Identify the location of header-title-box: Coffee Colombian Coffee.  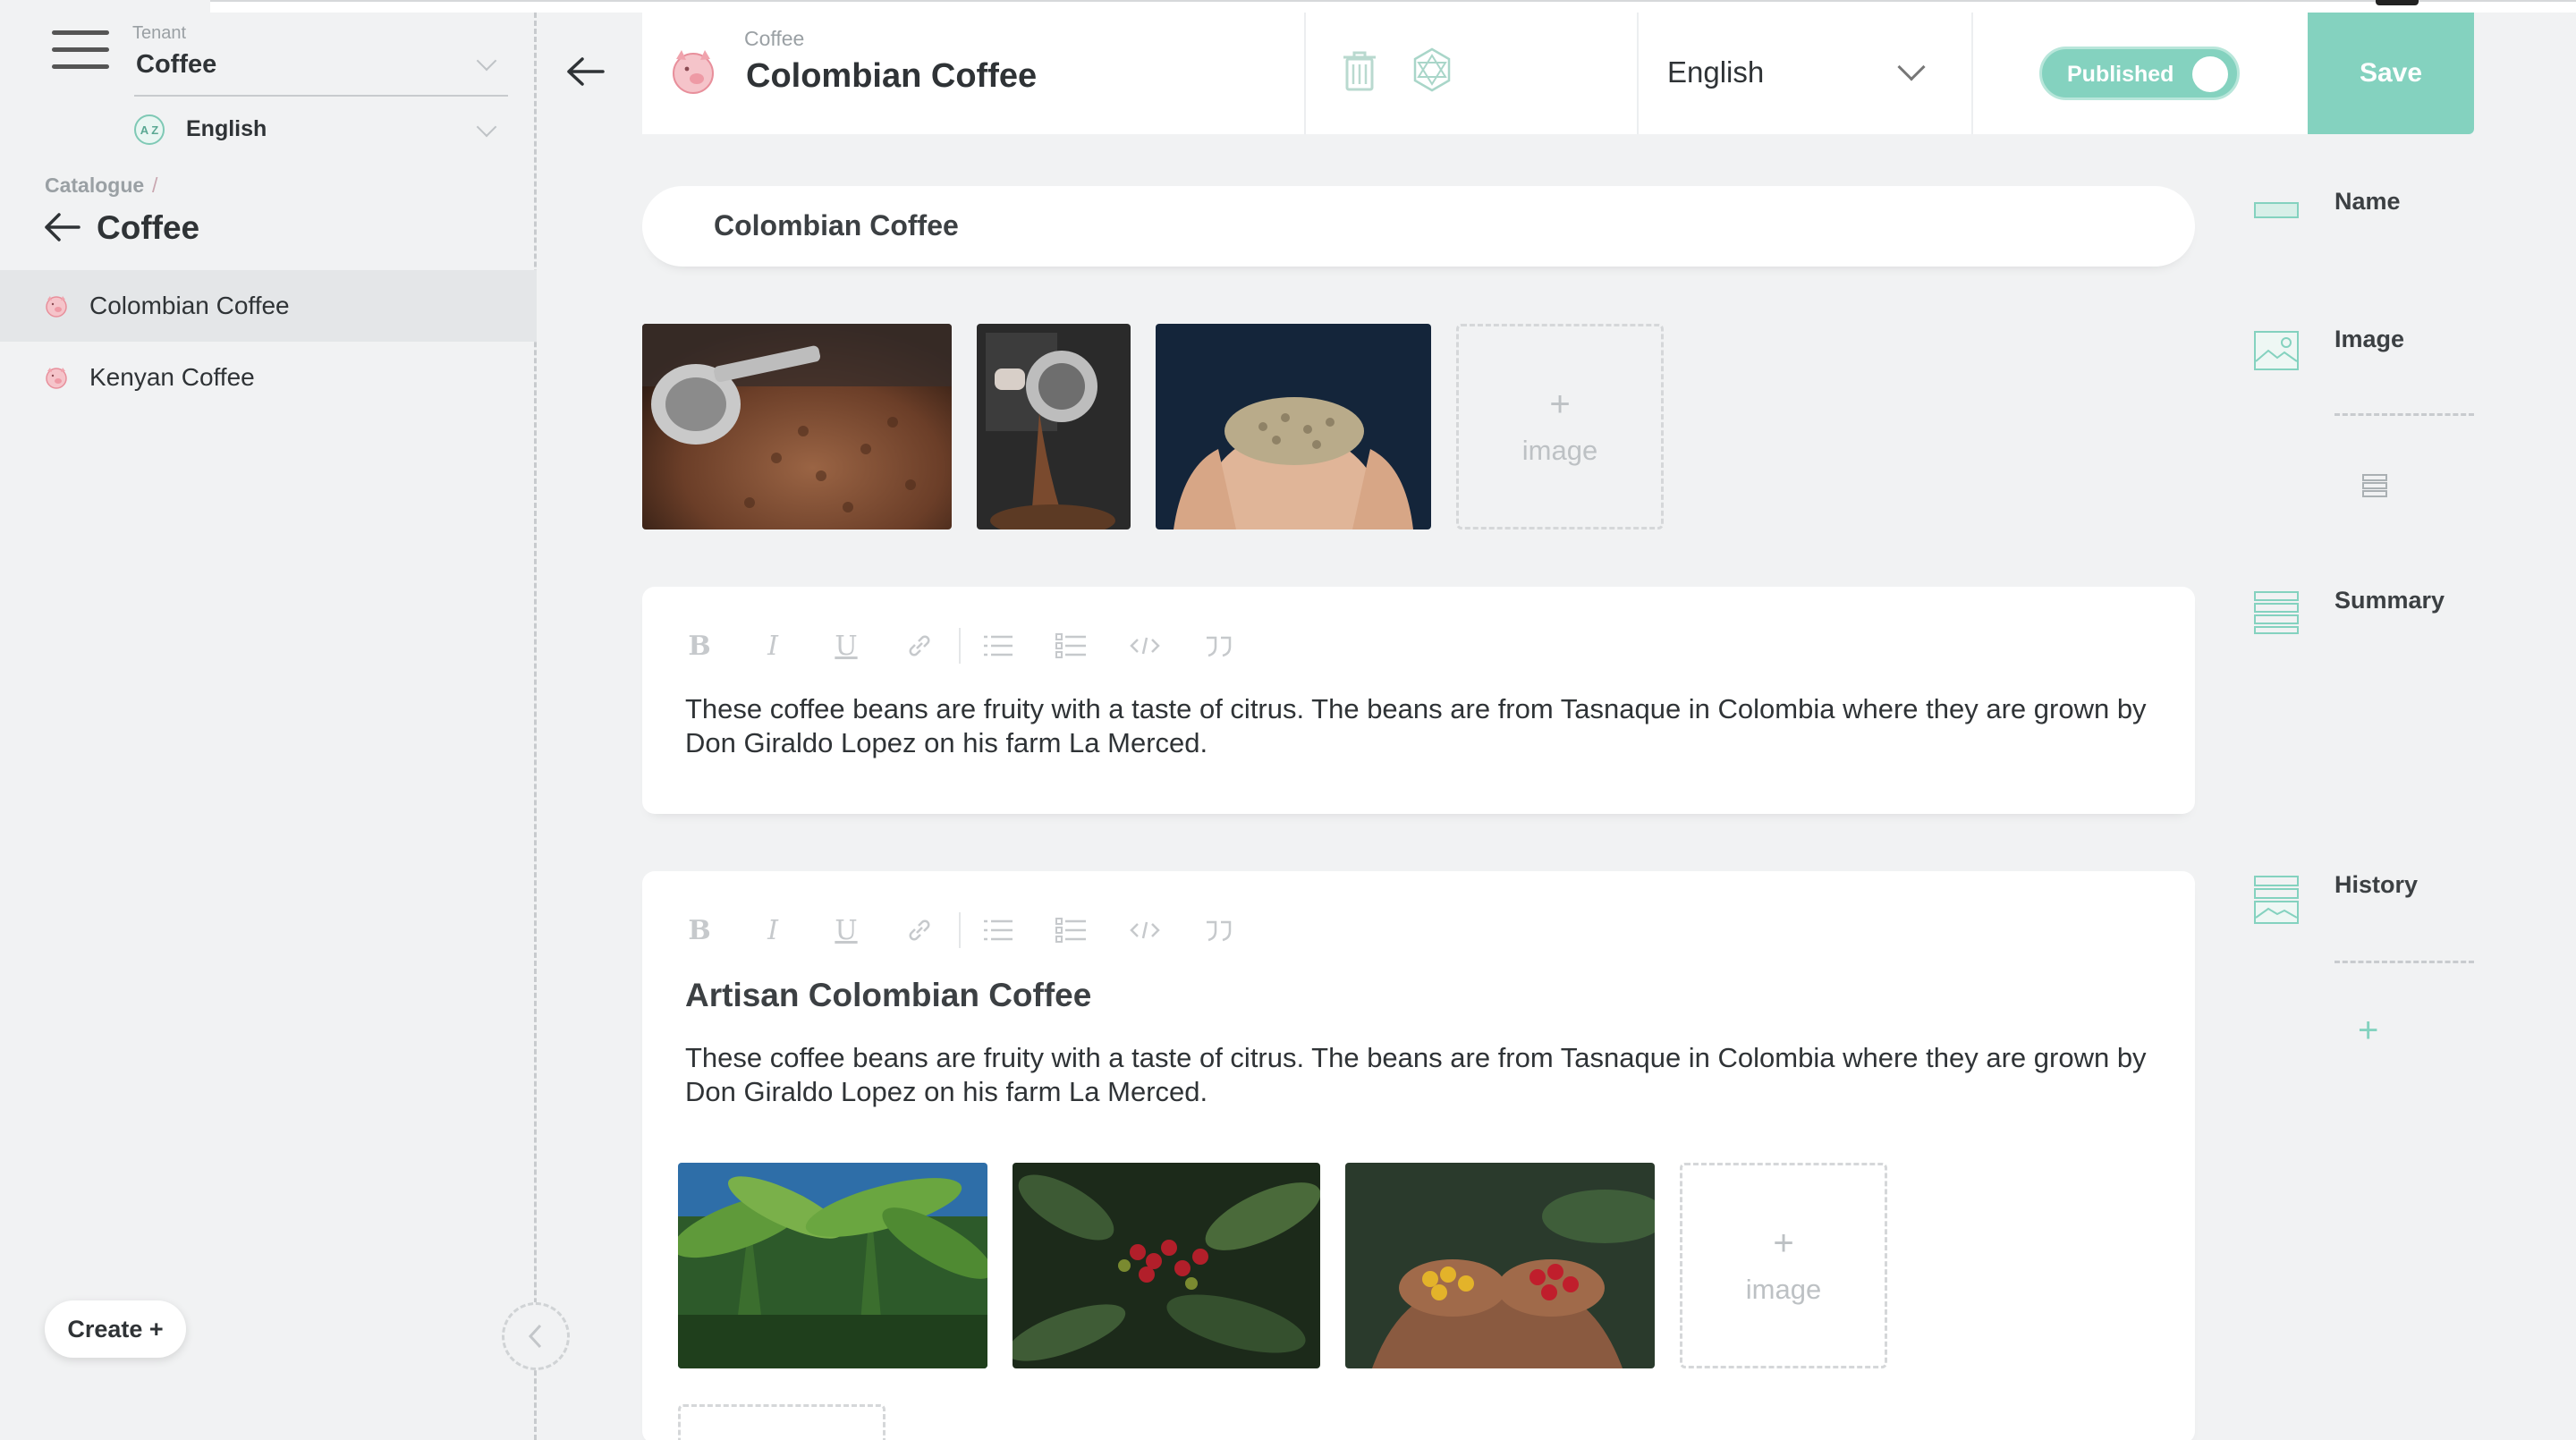
(974, 73).